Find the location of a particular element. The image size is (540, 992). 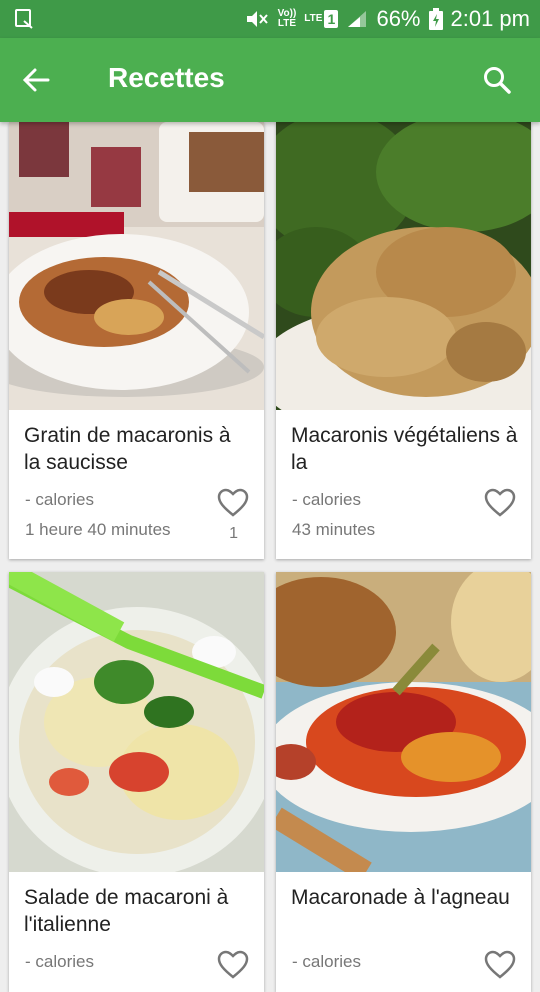

sim-slot-badge: 1 is located at coordinates (331, 19).